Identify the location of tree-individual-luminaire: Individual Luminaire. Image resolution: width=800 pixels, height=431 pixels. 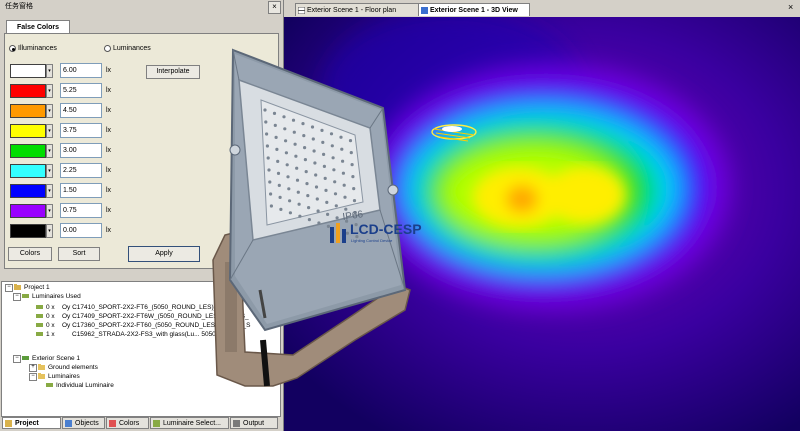
(85, 385).